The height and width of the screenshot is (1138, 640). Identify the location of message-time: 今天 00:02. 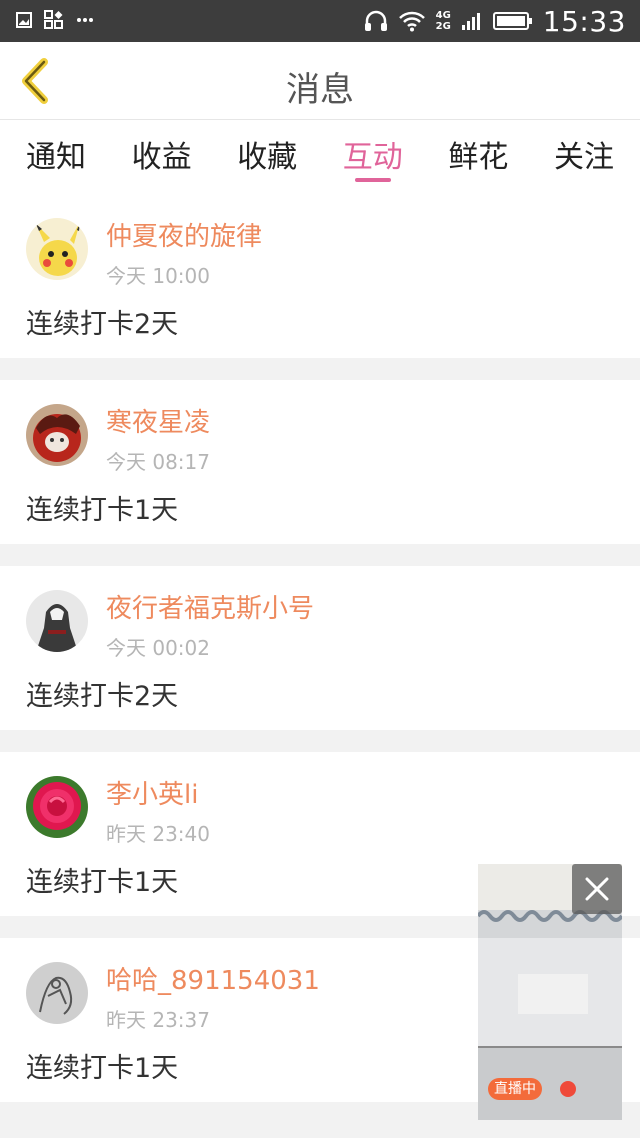
(158, 648).